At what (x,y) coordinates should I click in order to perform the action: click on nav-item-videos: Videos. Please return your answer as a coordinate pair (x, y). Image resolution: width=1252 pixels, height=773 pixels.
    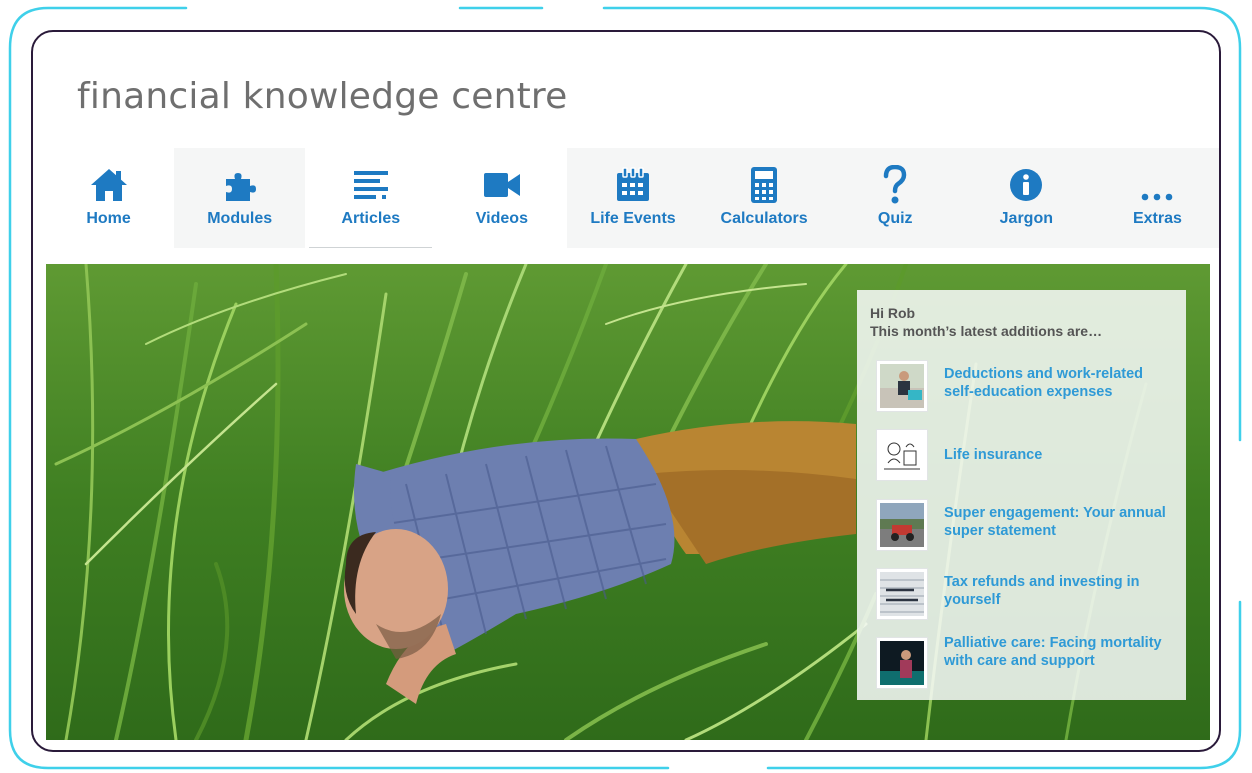
    Looking at the image, I should click on (501, 198).